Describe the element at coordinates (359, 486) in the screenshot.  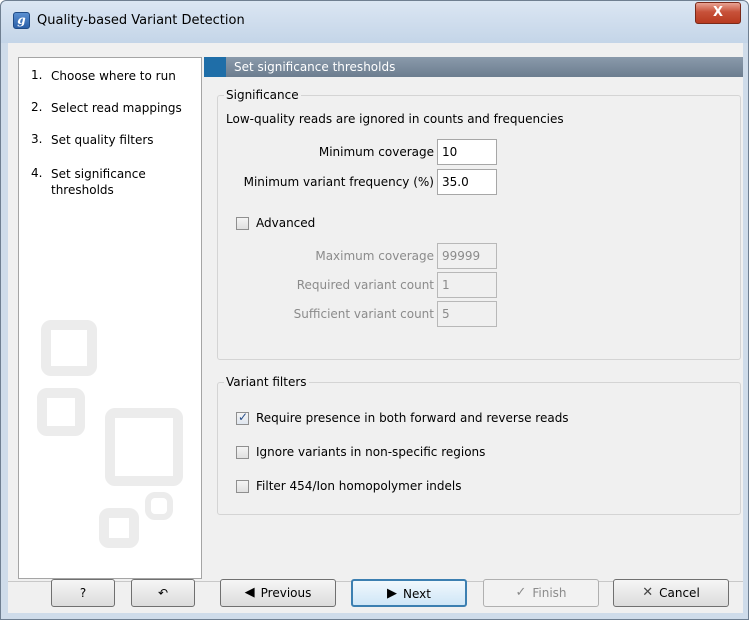
I see `filter-homopolymer-label: Filter 454/Ion homopolymer indels` at that location.